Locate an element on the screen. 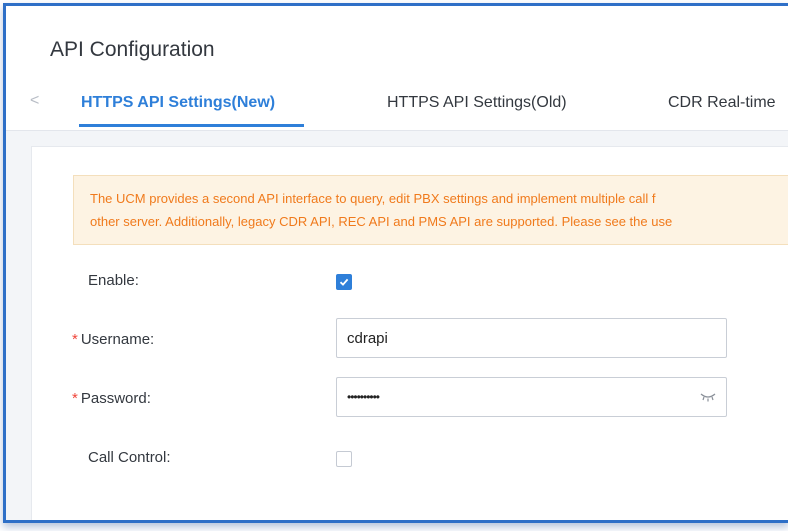 Image resolution: width=788 pixels, height=531 pixels. tab-https-api-settings-old: HTTPS API Settings(Old) is located at coordinates (477, 103).